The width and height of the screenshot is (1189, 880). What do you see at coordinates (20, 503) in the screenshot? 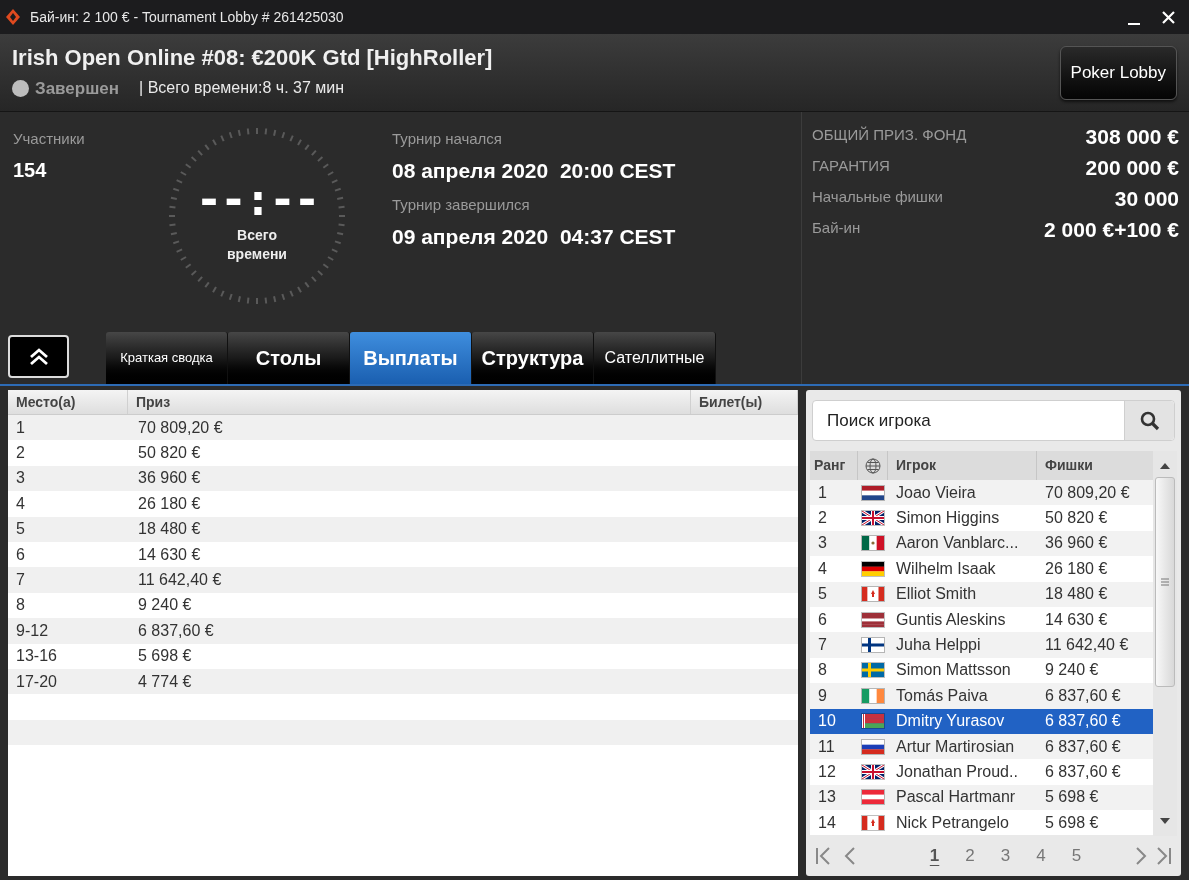
I see `table-cell-text: 4` at bounding box center [20, 503].